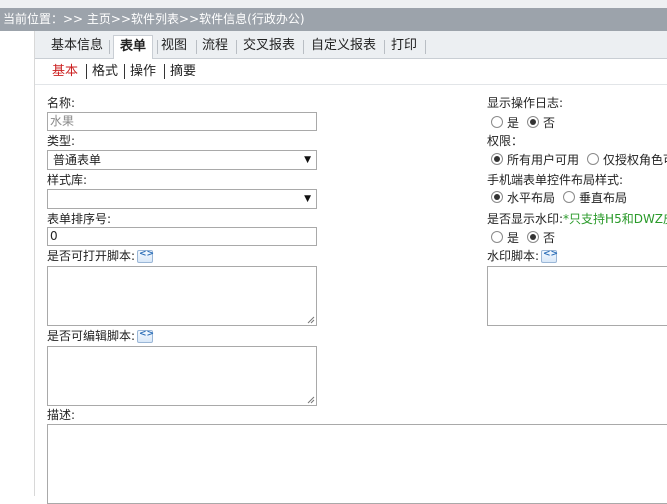 The height and width of the screenshot is (504, 667). I want to click on tab-basic-info: 基本信息, so click(77, 47).